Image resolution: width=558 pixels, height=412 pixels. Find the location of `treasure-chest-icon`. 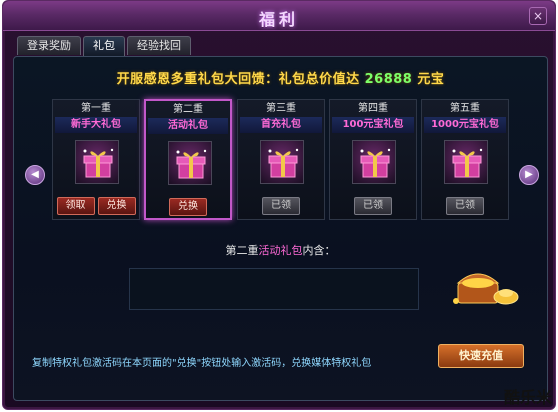

treasure-chest-icon is located at coordinates (487, 287).